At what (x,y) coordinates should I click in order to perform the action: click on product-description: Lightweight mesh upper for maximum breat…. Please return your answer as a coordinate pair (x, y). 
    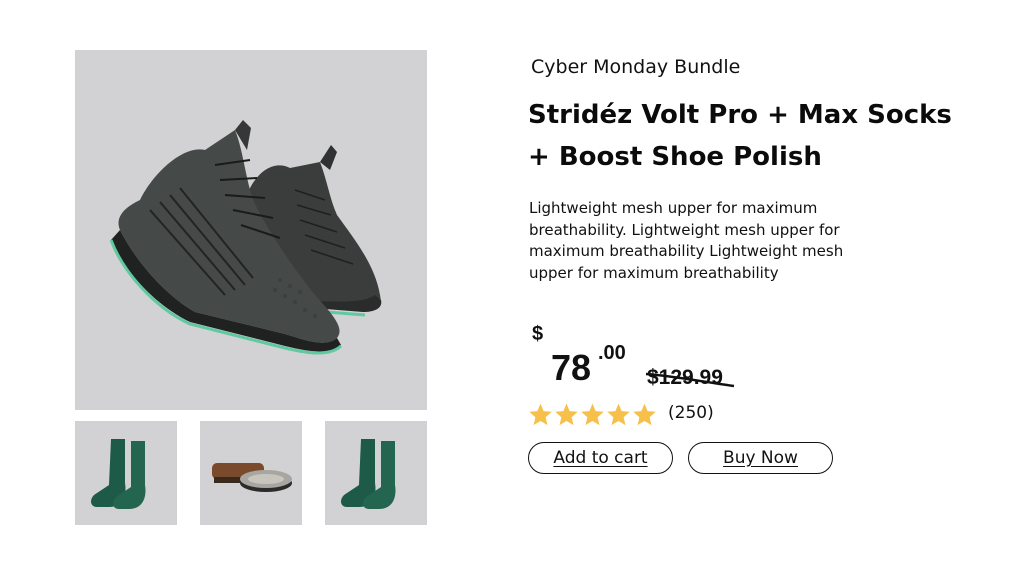
    Looking at the image, I should click on (686, 240).